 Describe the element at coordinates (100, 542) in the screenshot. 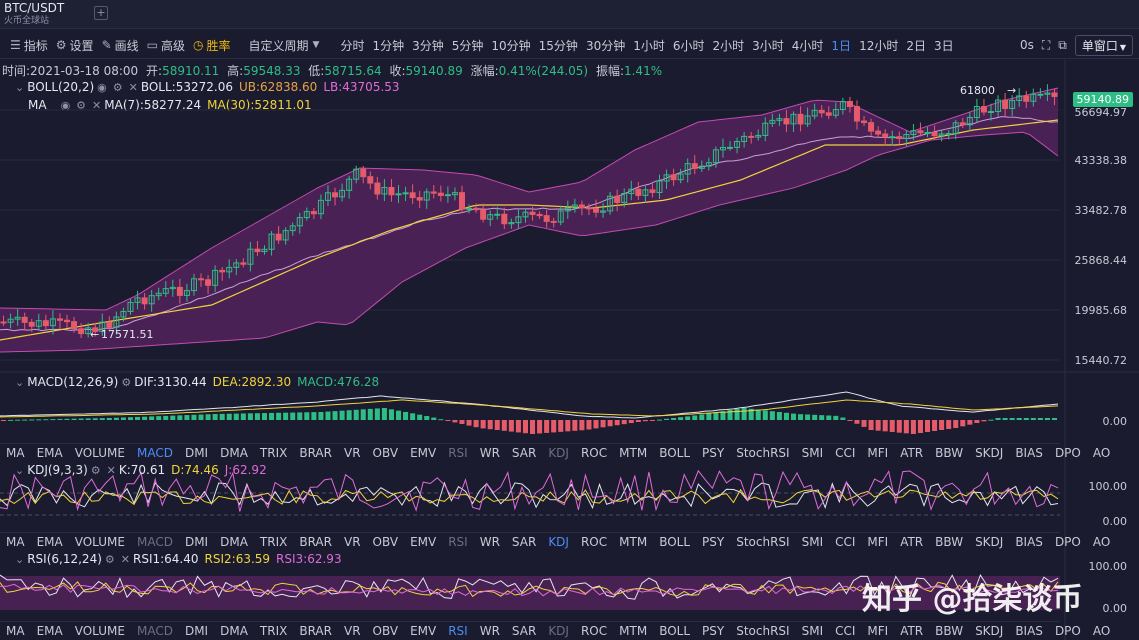

I see `indicator-tab: VOLUME` at that location.